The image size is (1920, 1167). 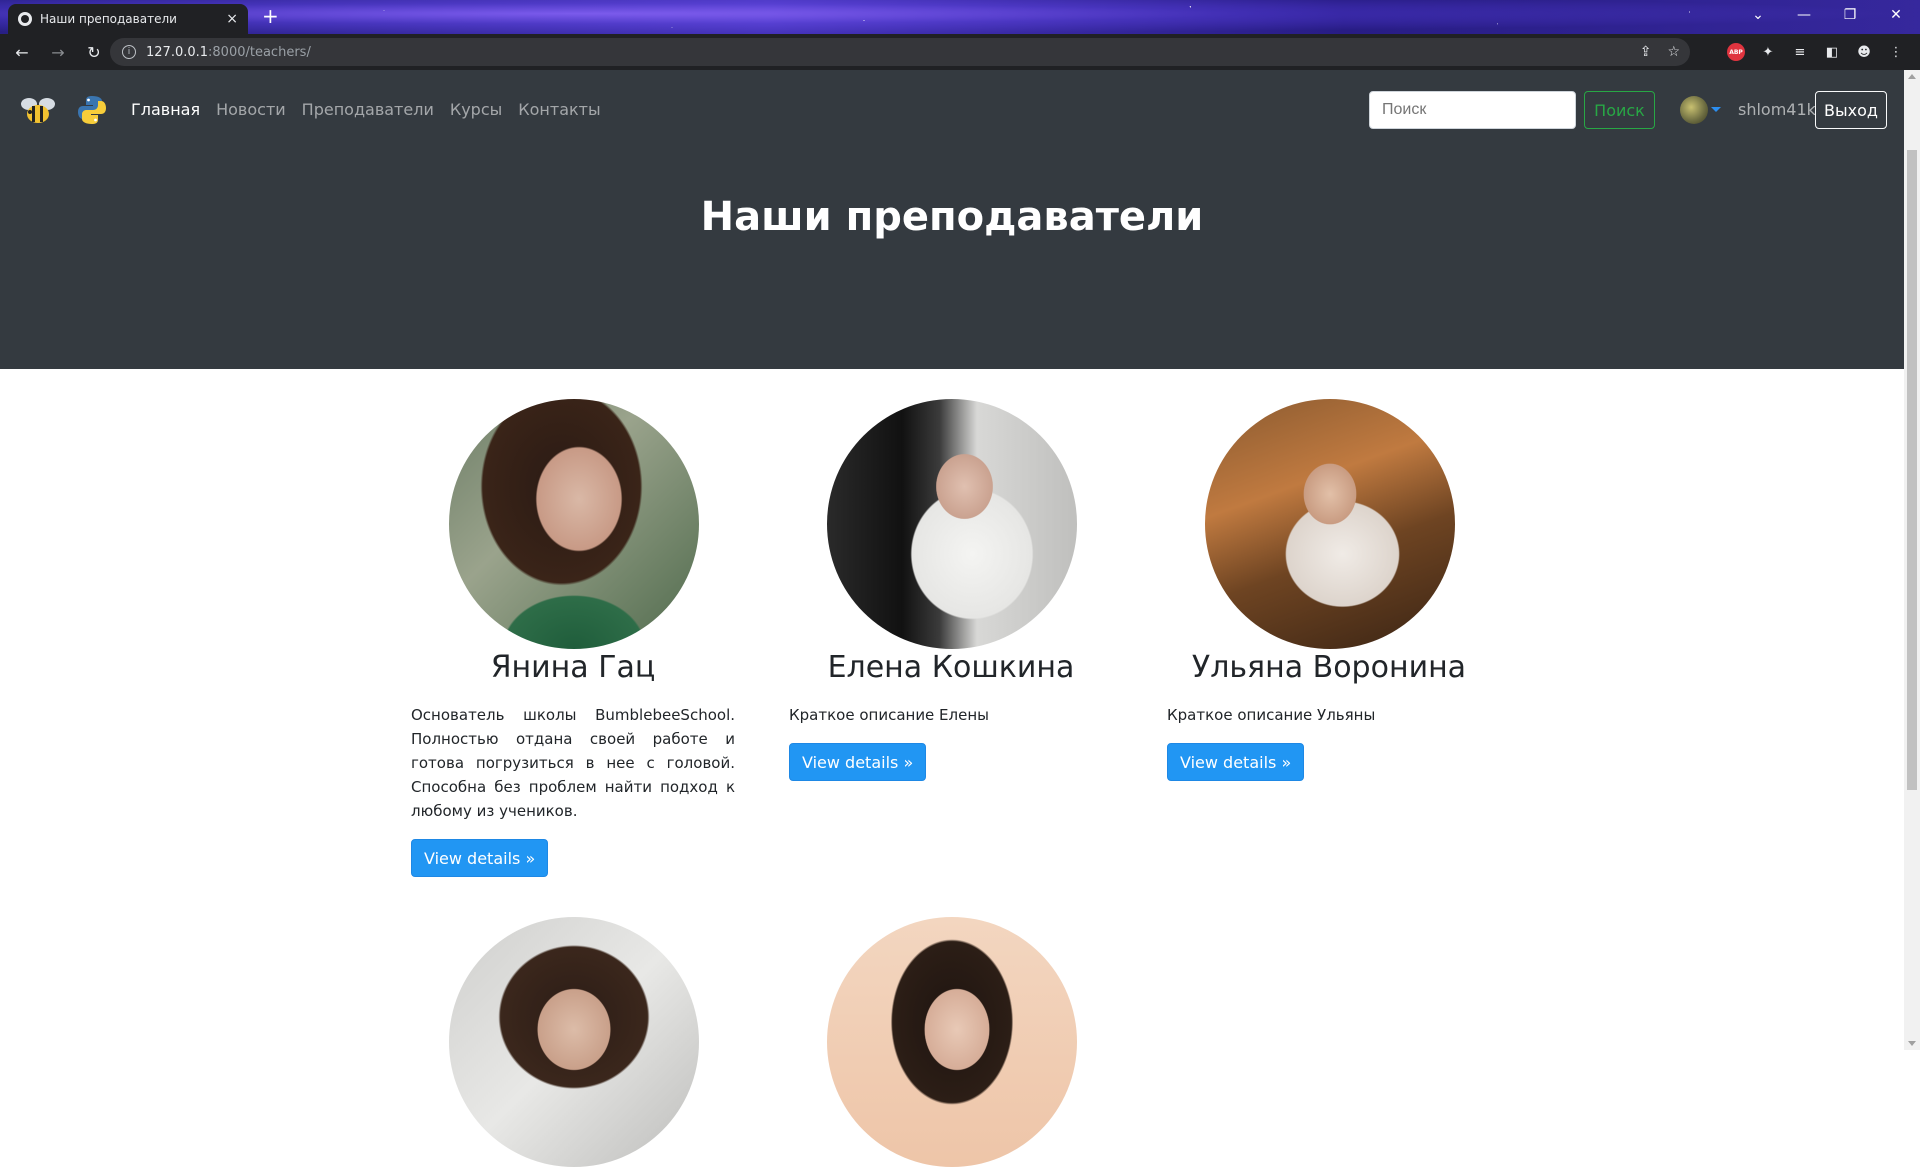 What do you see at coordinates (58, 52) in the screenshot?
I see `forward-icon: →` at bounding box center [58, 52].